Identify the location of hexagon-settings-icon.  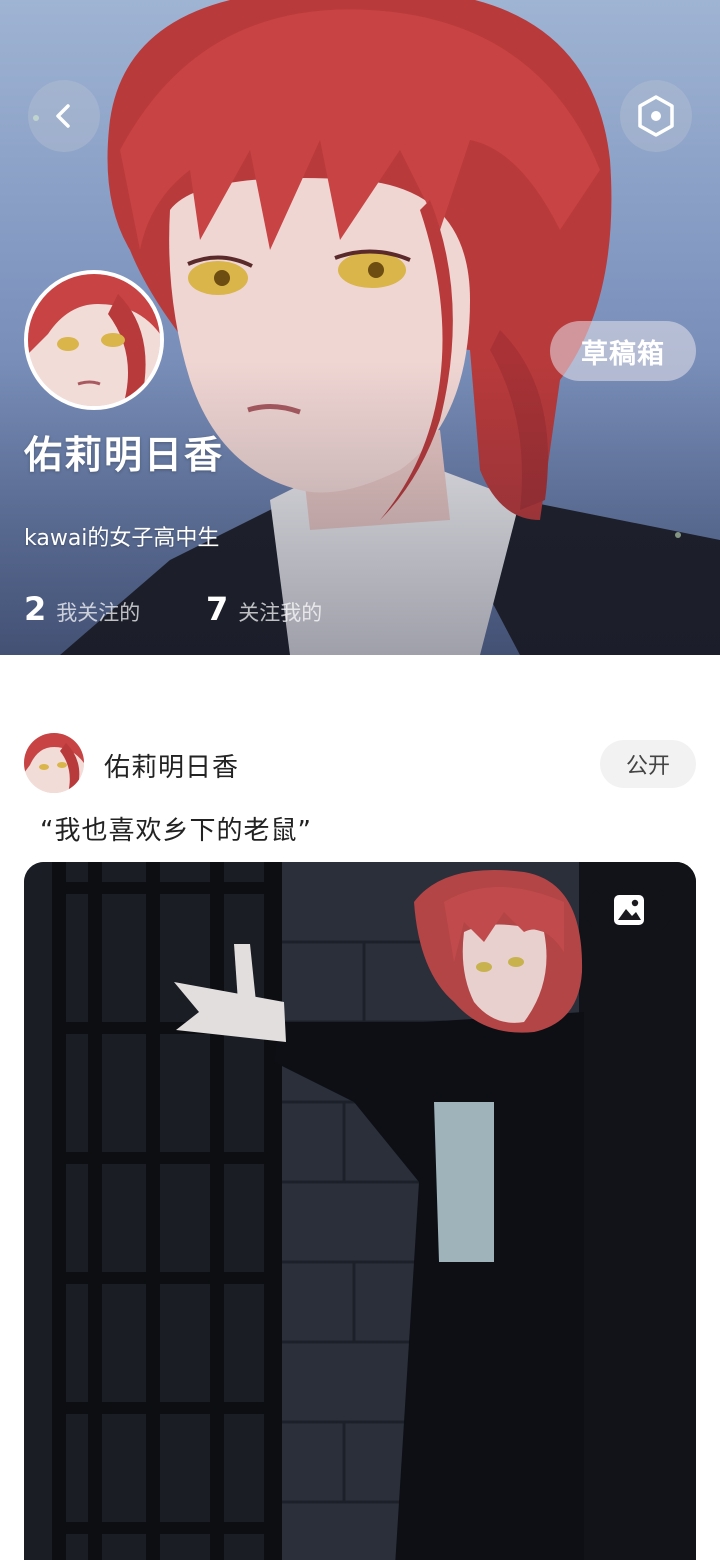
(656, 116).